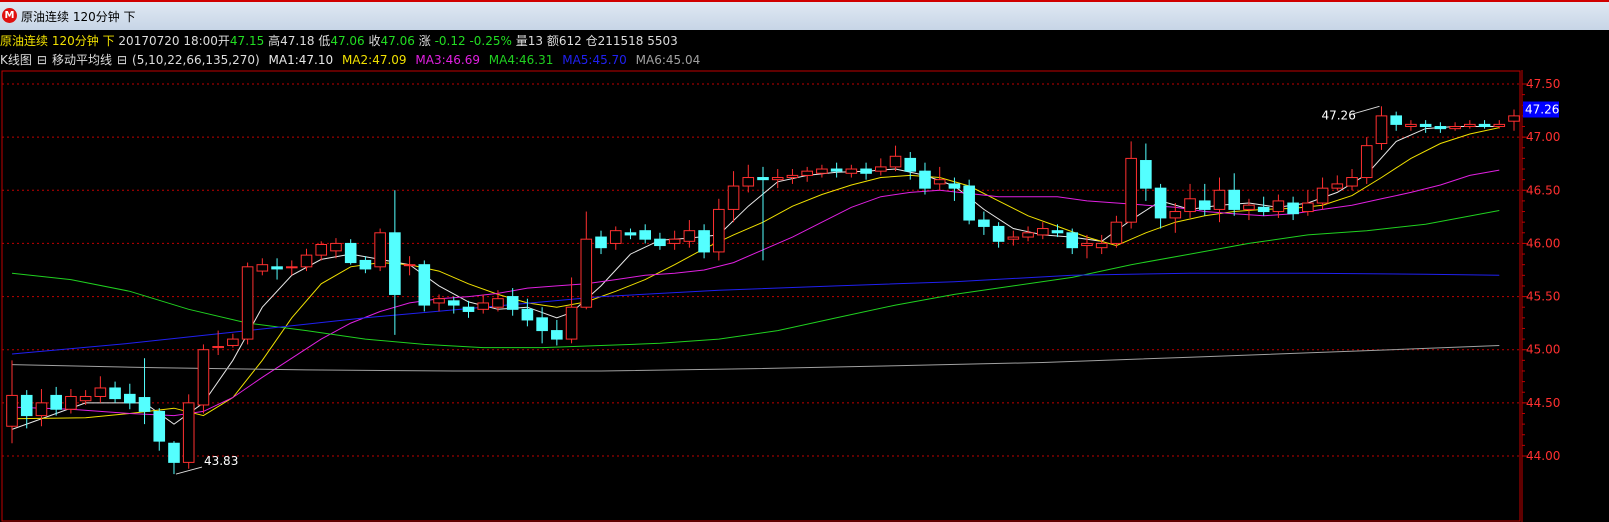  I want to click on ma4-readout: MA4:46.31, so click(521, 60).